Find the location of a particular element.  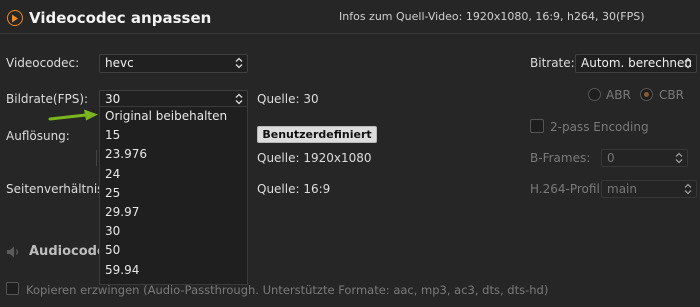

abr-label: ABR is located at coordinates (618, 95).